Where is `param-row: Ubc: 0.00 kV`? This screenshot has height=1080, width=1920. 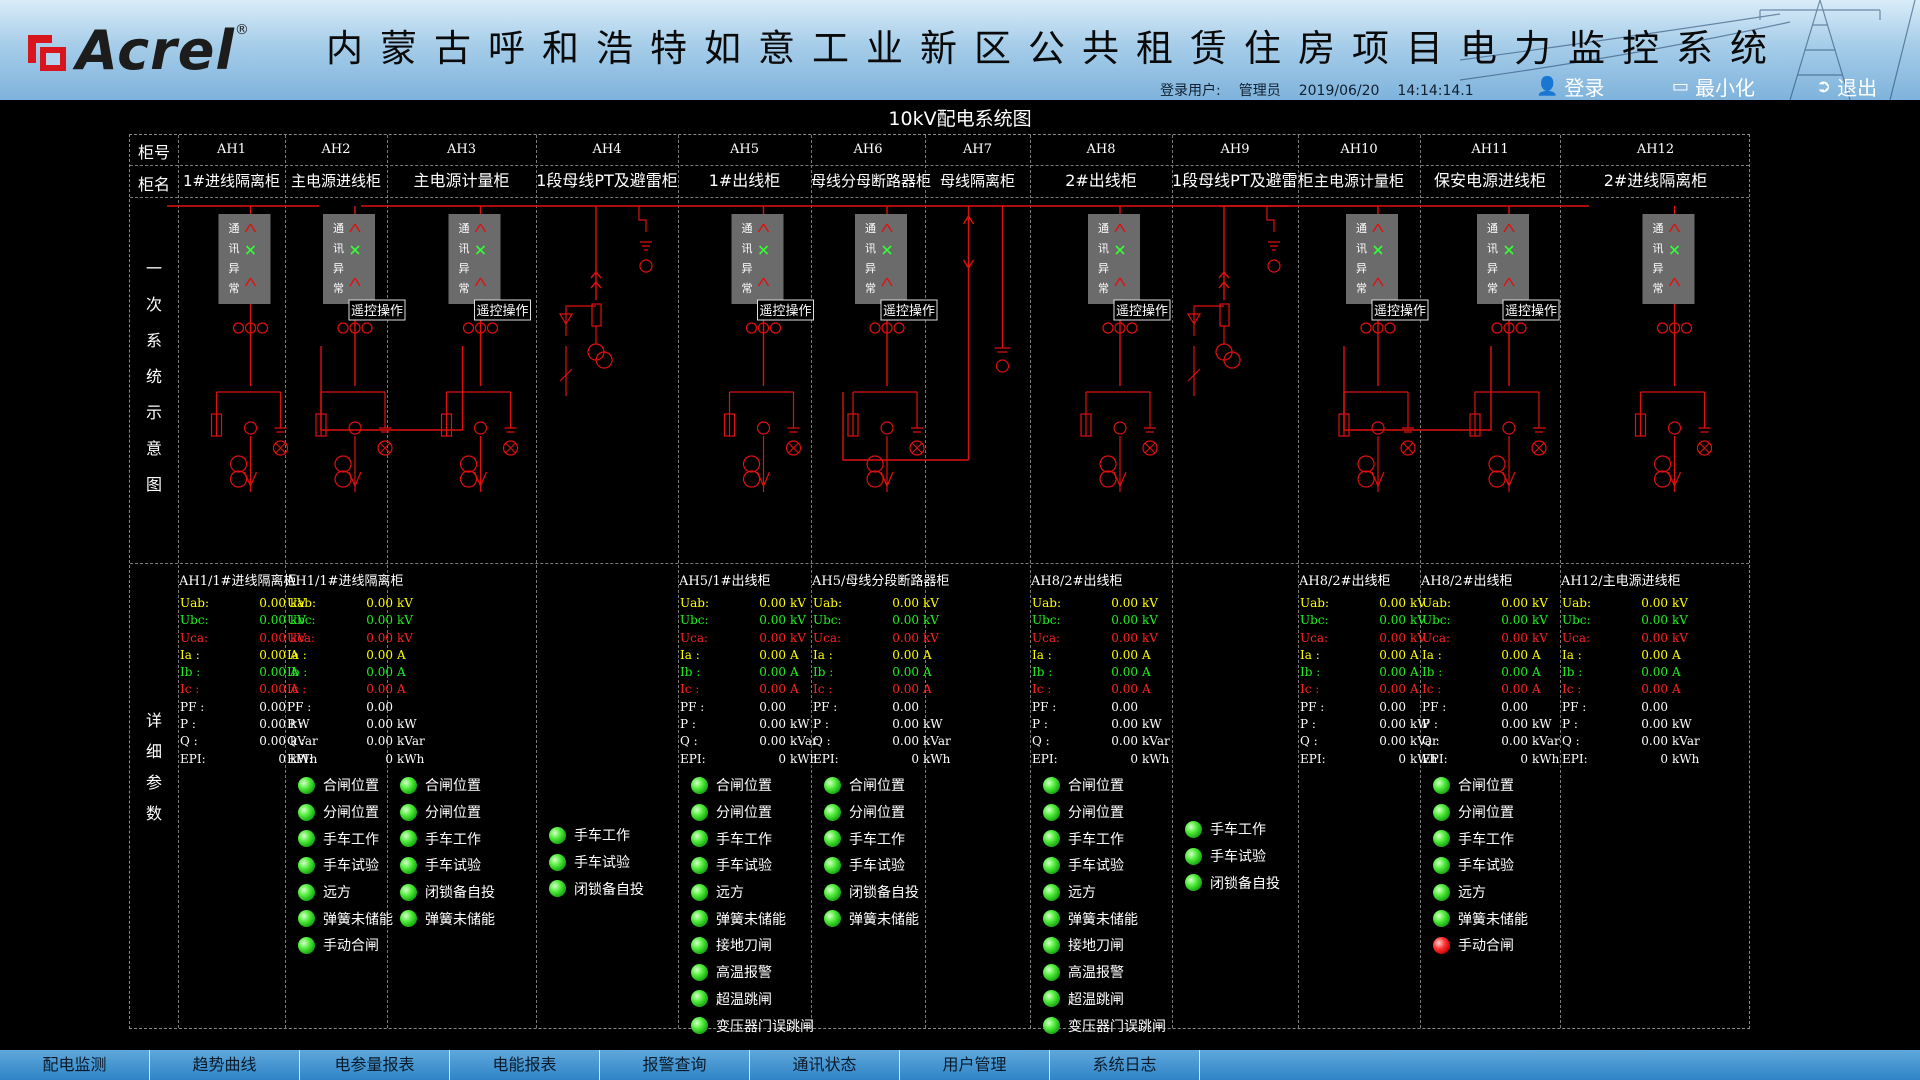
param-row: Ubc: 0.00 kV is located at coordinates (882, 620).